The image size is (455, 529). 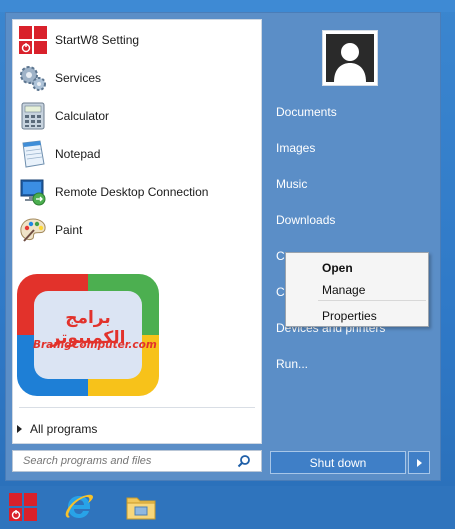 What do you see at coordinates (291, 184) in the screenshot?
I see `link-music: Music` at bounding box center [291, 184].